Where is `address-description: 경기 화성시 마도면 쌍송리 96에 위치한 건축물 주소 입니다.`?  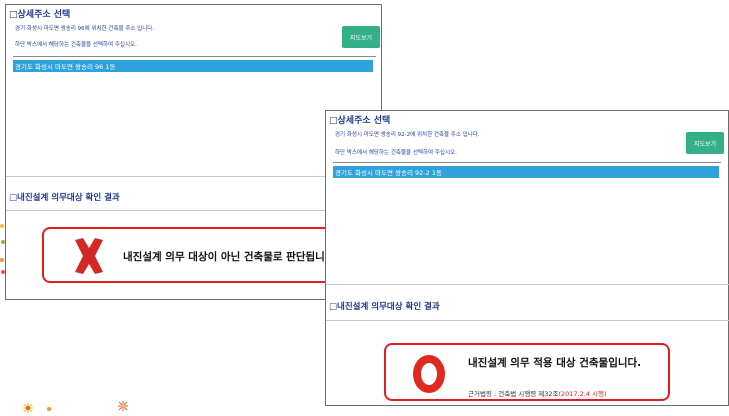
address-description: 경기 화성시 마도면 쌍송리 96에 위치한 건축물 주소 입니다. is located at coordinates (85, 29).